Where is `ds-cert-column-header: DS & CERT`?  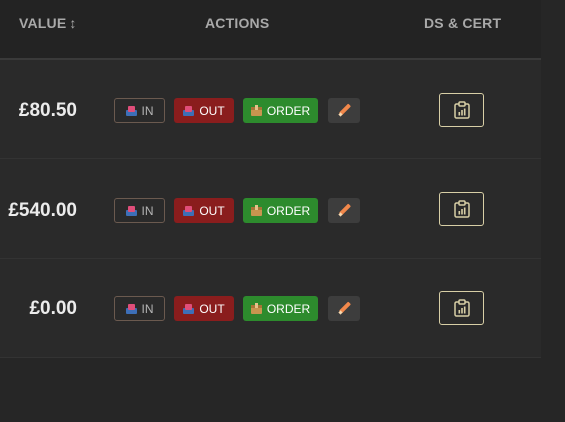 ds-cert-column-header: DS & CERT is located at coordinates (463, 23).